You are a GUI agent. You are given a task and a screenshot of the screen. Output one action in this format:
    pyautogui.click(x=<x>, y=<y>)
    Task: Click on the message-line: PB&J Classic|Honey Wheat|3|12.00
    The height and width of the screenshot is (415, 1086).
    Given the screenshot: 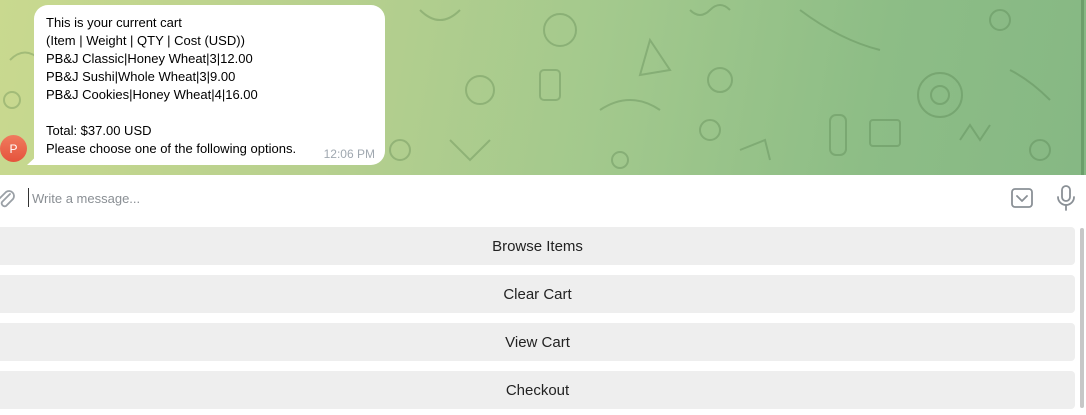 What is the action you would take?
    pyautogui.click(x=149, y=58)
    